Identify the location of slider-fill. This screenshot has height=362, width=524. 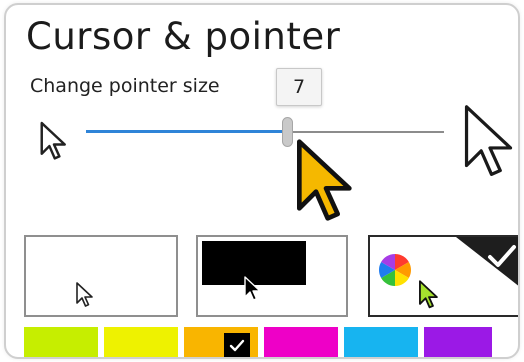
(186, 131).